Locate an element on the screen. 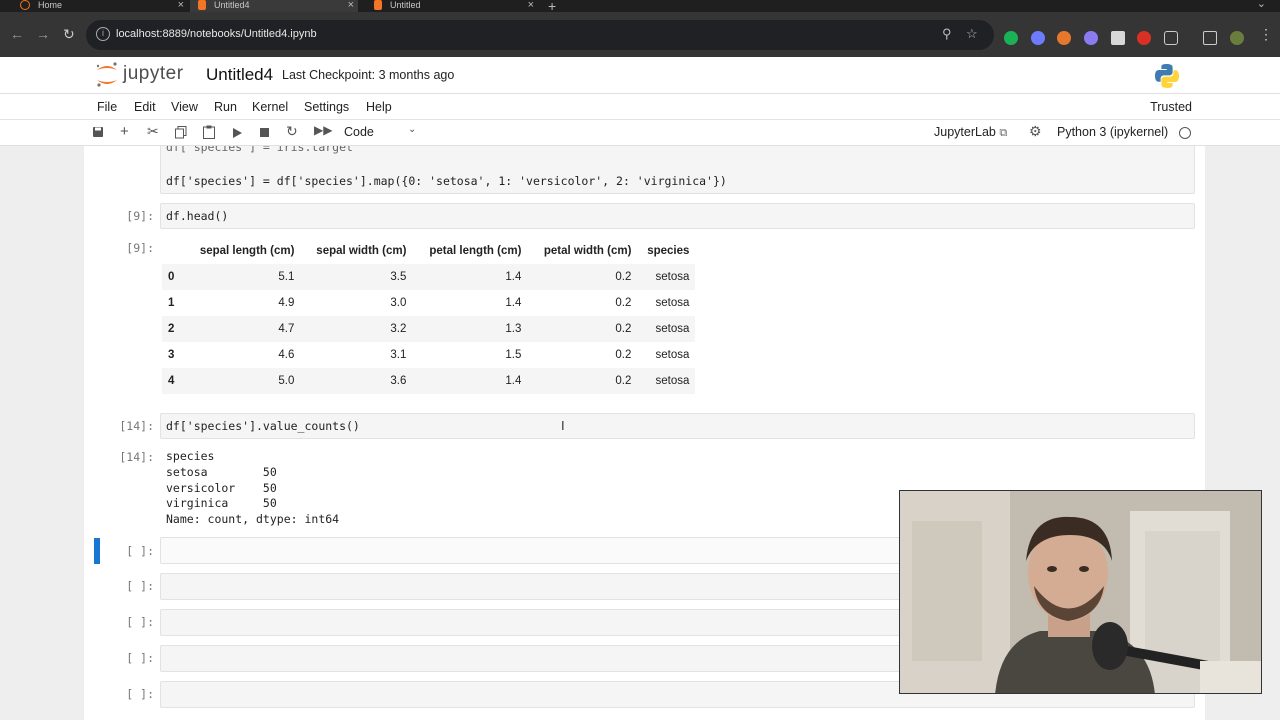  table-cell: 5.0 is located at coordinates (240, 381).